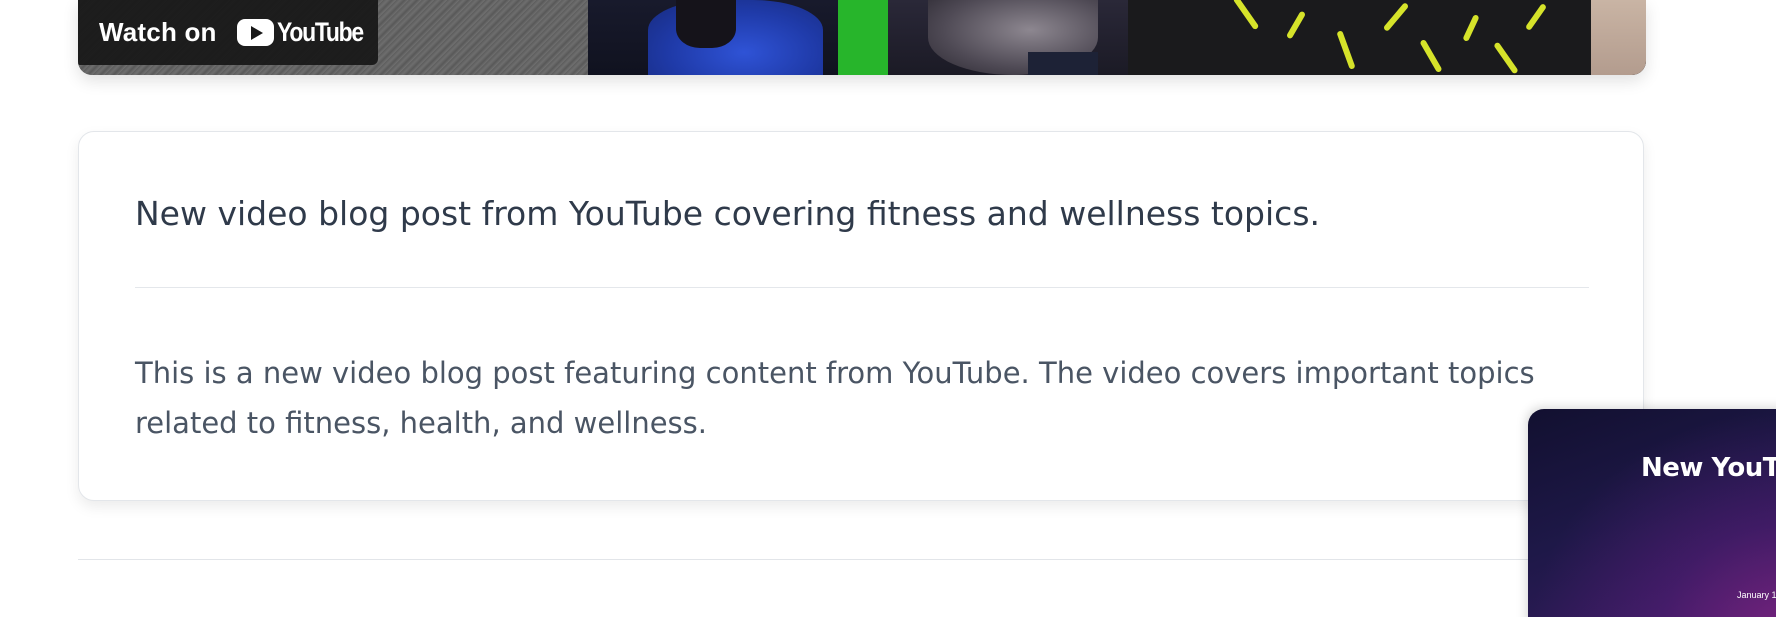 This screenshot has width=1776, height=617. I want to click on youtube-video-embed: Watch on YouTube, so click(862, 37).